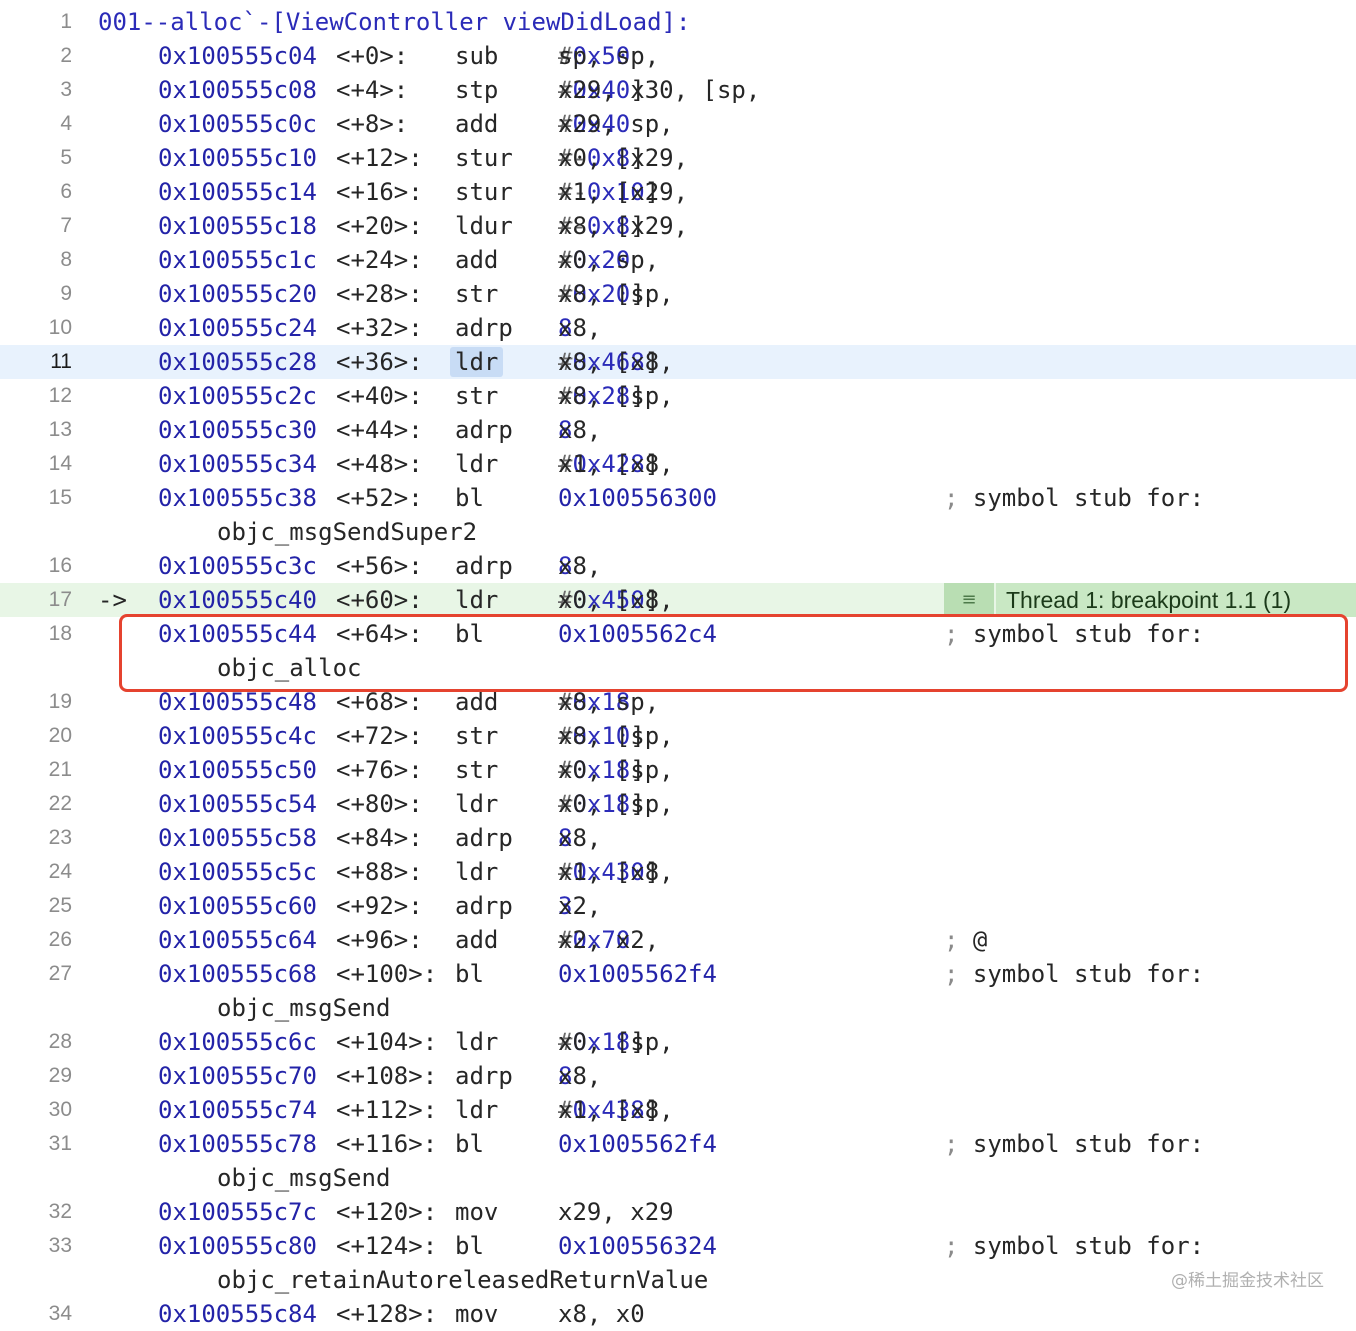 The width and height of the screenshot is (1356, 1331). Describe the element at coordinates (623, 600) in the screenshot. I see `operand-text: x0, [x8,` at that location.